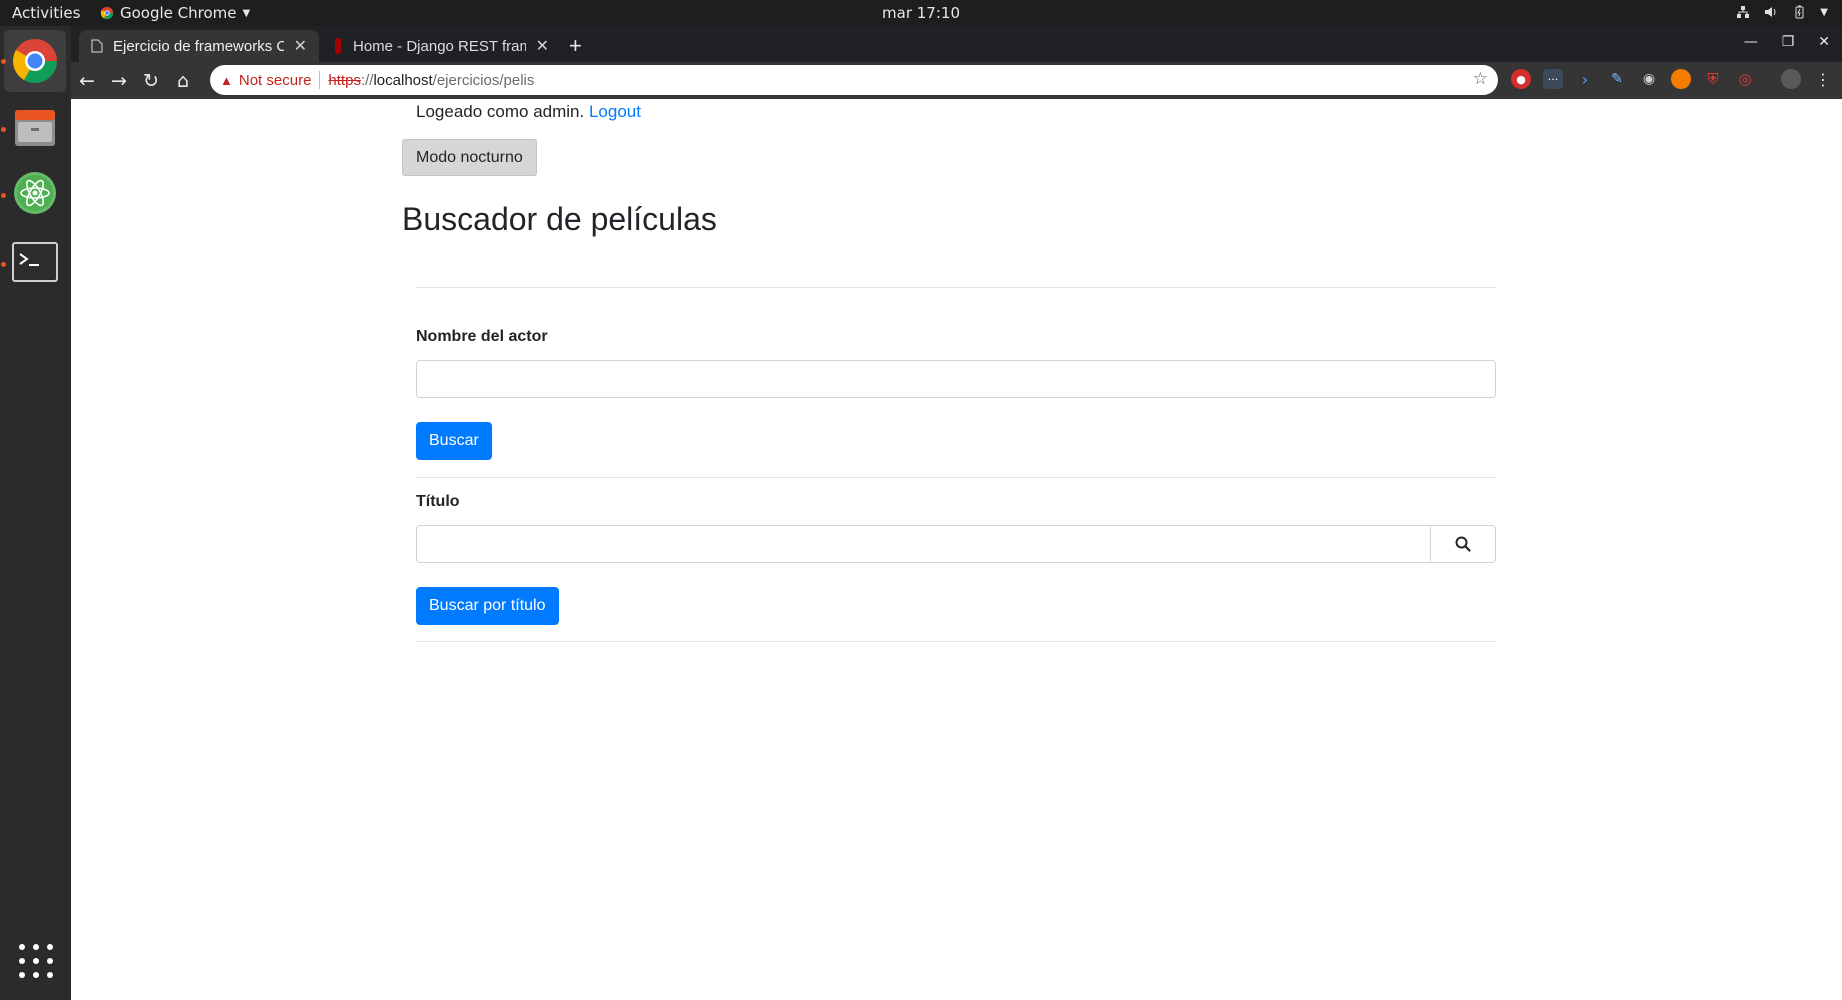 The width and height of the screenshot is (1842, 1000). I want to click on apps-grid-icon, so click(36, 961).